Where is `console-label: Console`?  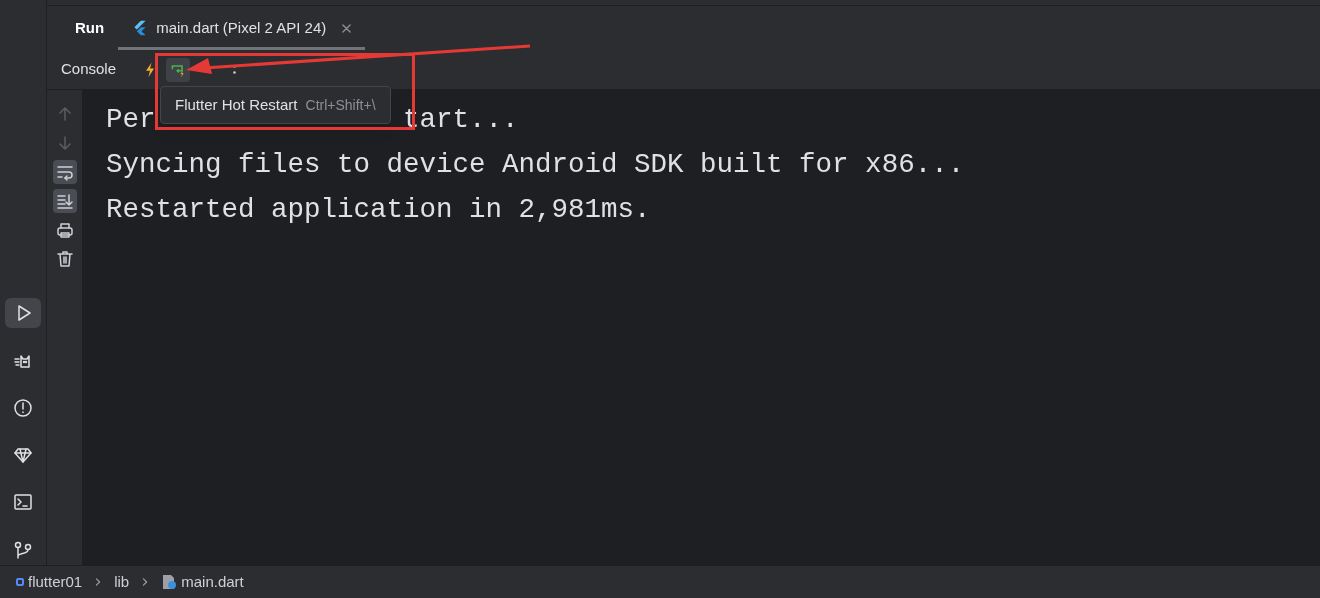
console-label: Console is located at coordinates (89, 69).